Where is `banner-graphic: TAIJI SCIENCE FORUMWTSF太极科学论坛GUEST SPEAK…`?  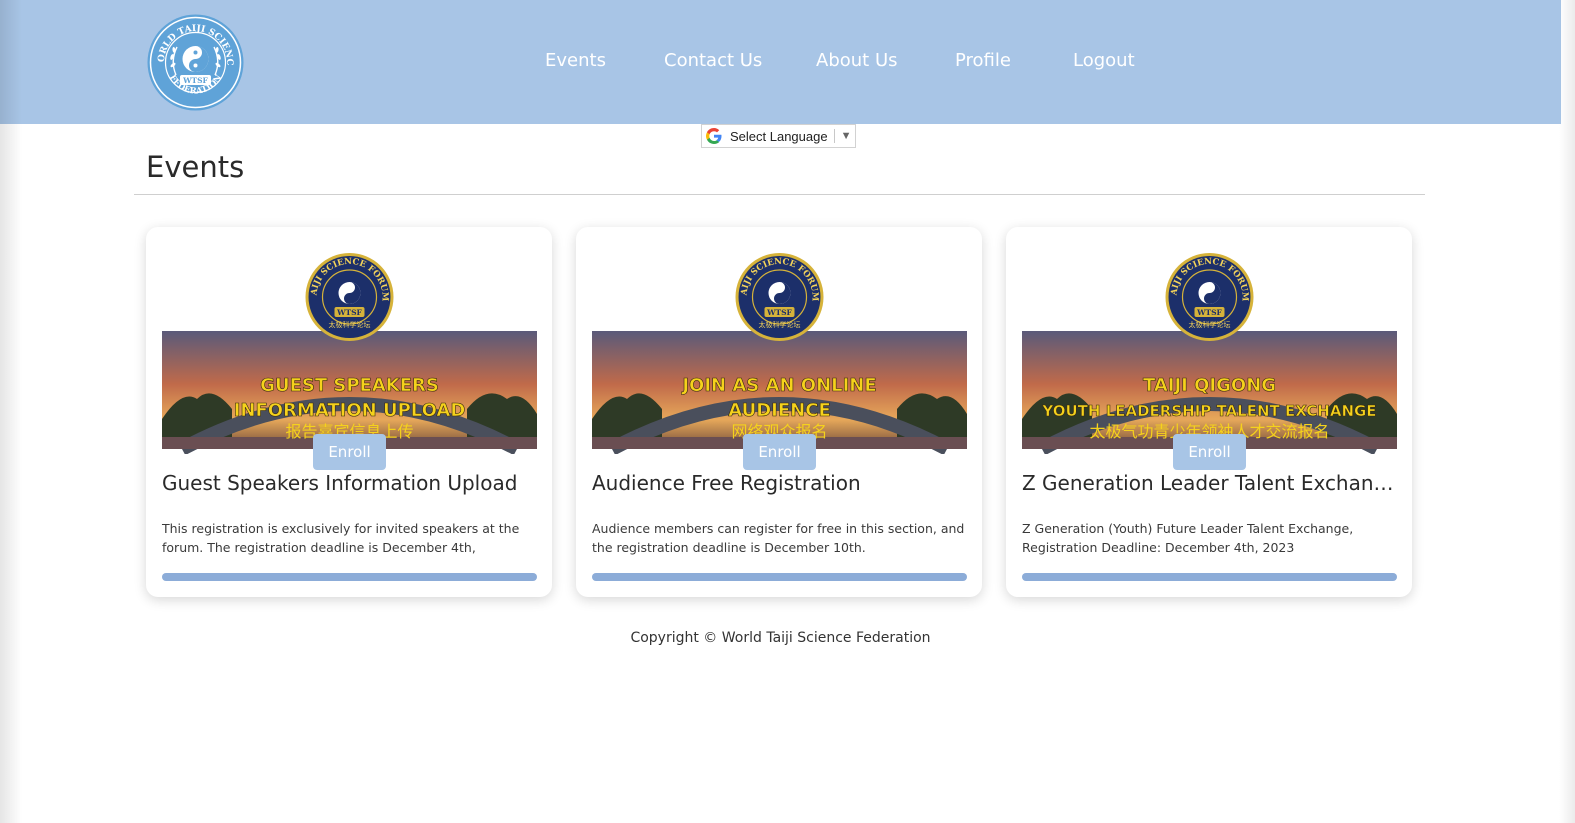
banner-graphic: TAIJI SCIENCE FORUMWTSF太极科学论坛GUEST SPEAK… is located at coordinates (348, 349).